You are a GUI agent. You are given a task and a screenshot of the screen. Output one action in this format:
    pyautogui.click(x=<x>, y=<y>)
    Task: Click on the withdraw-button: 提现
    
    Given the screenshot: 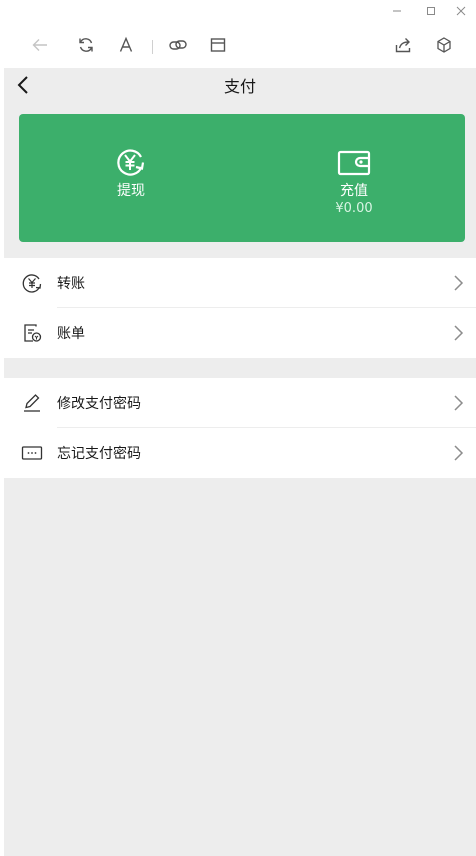 What is the action you would take?
    pyautogui.click(x=131, y=178)
    